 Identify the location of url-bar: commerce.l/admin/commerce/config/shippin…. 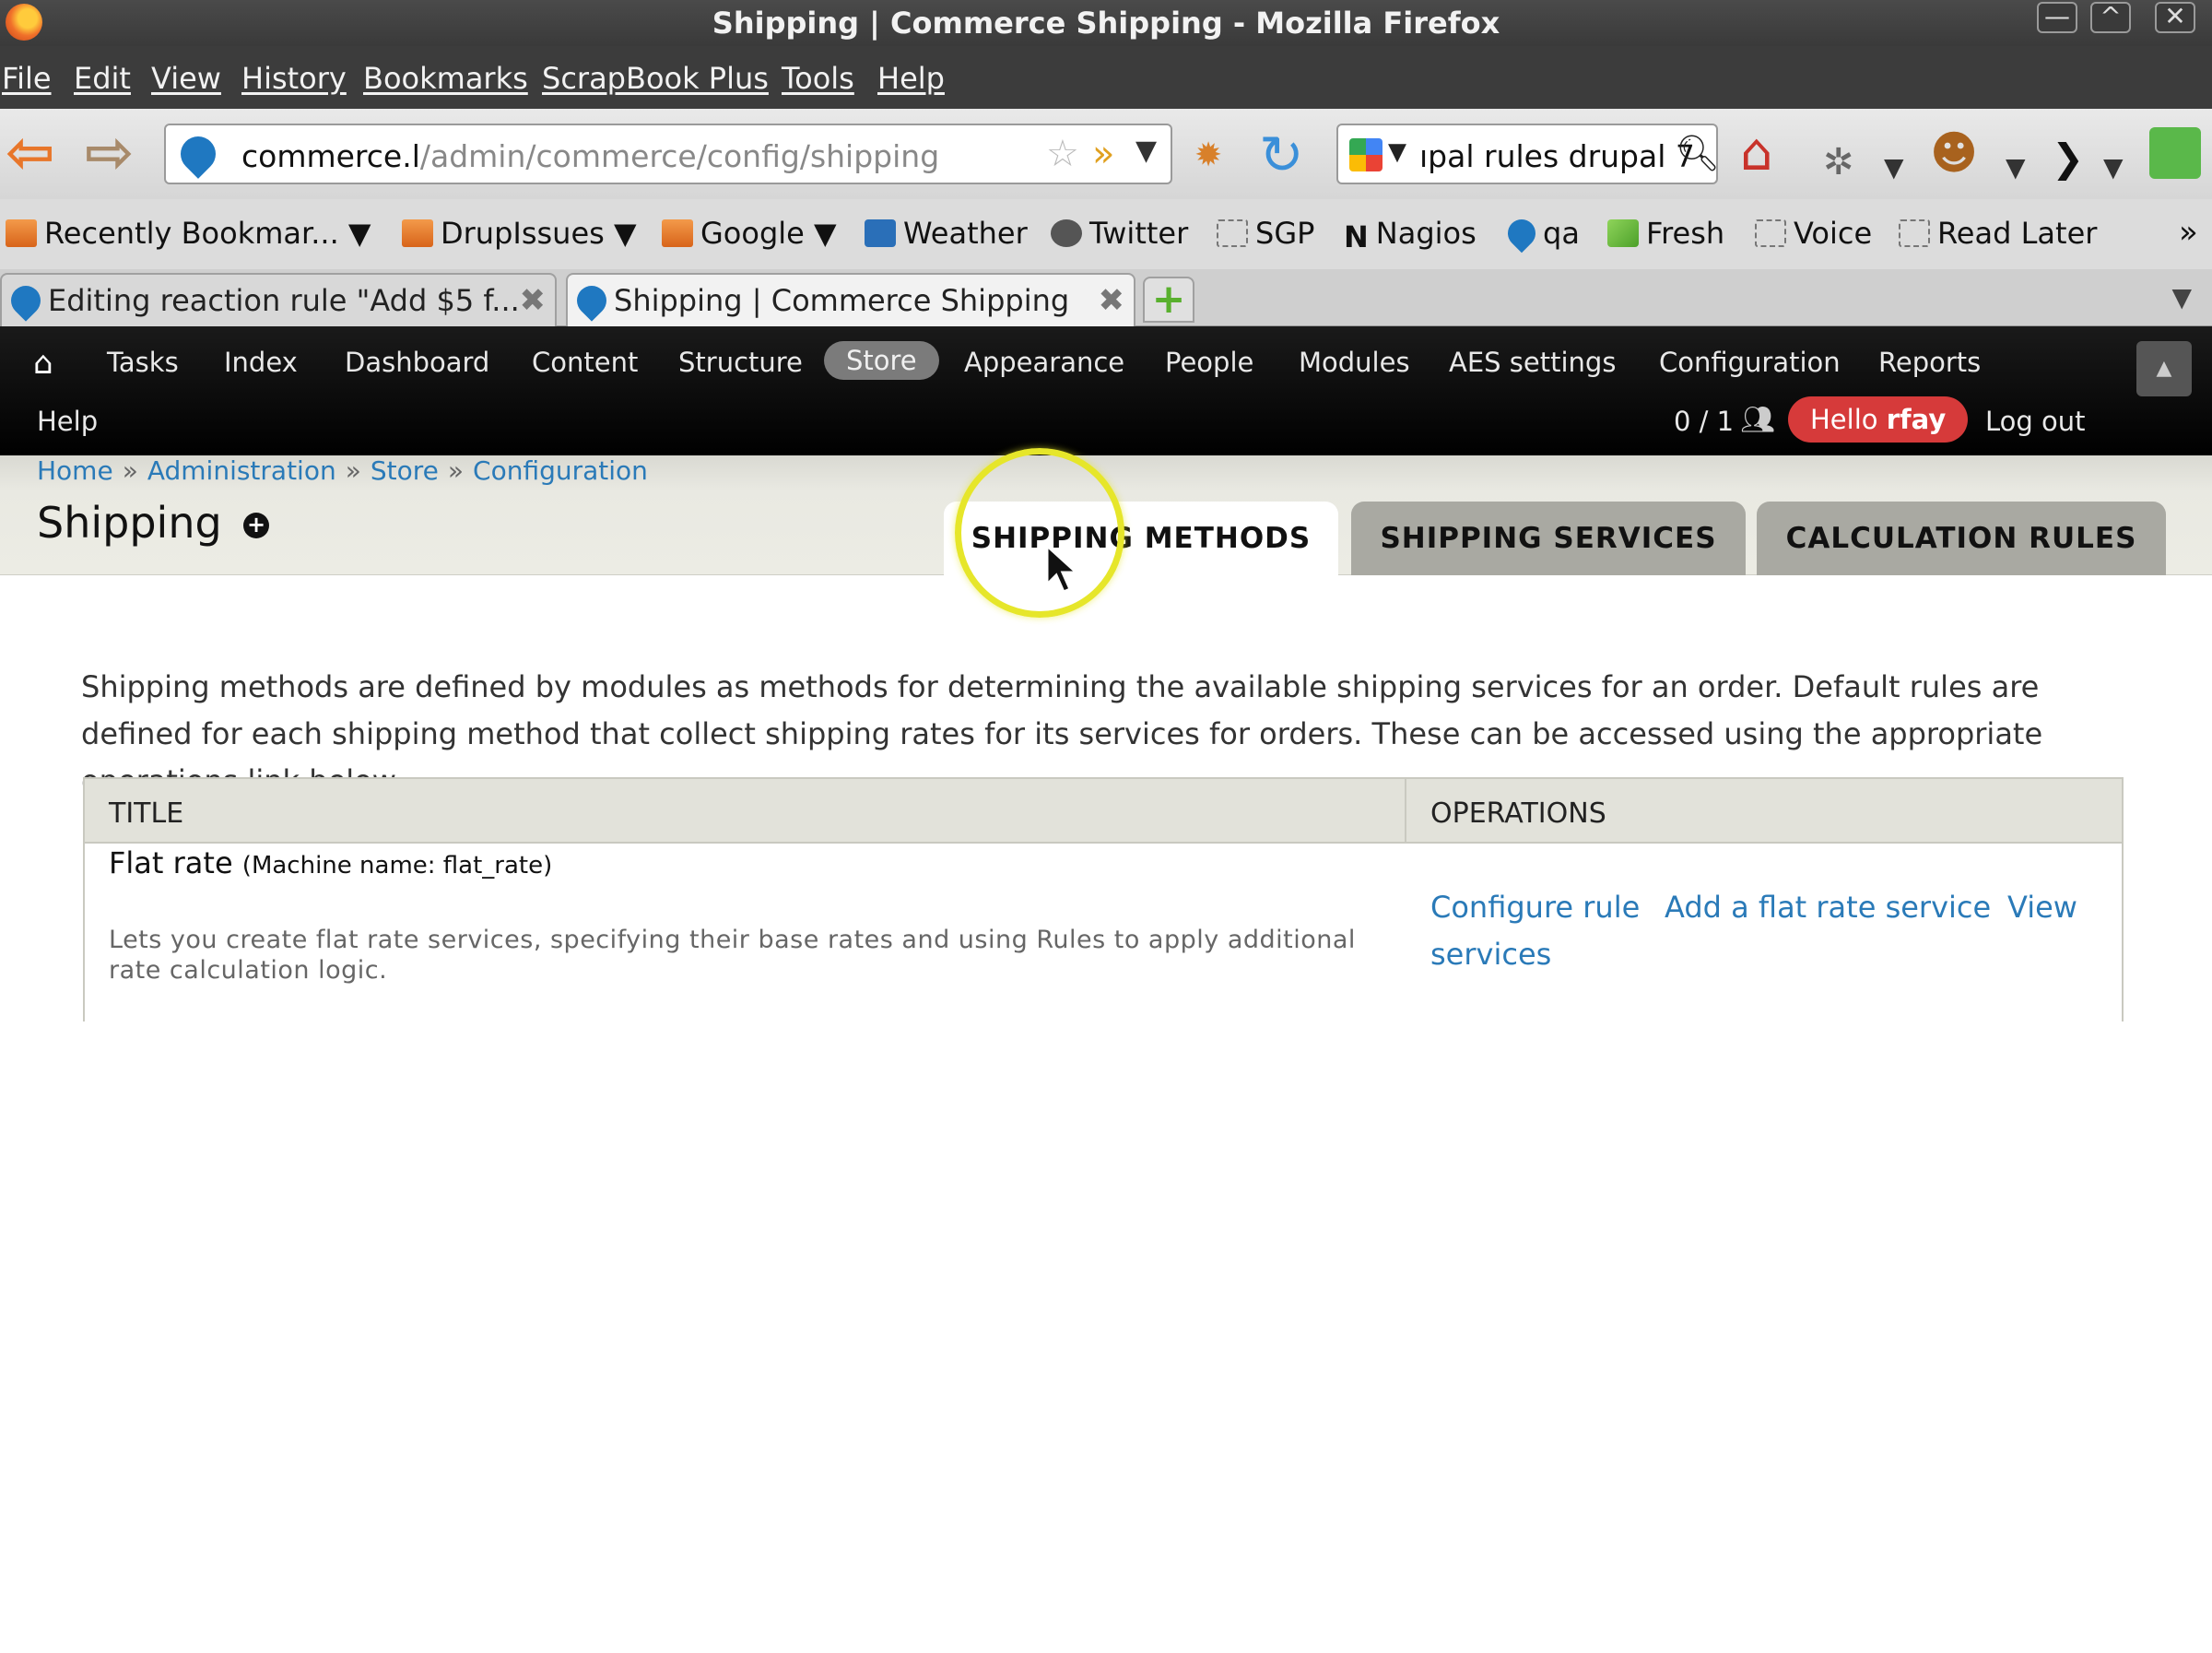
(668, 154).